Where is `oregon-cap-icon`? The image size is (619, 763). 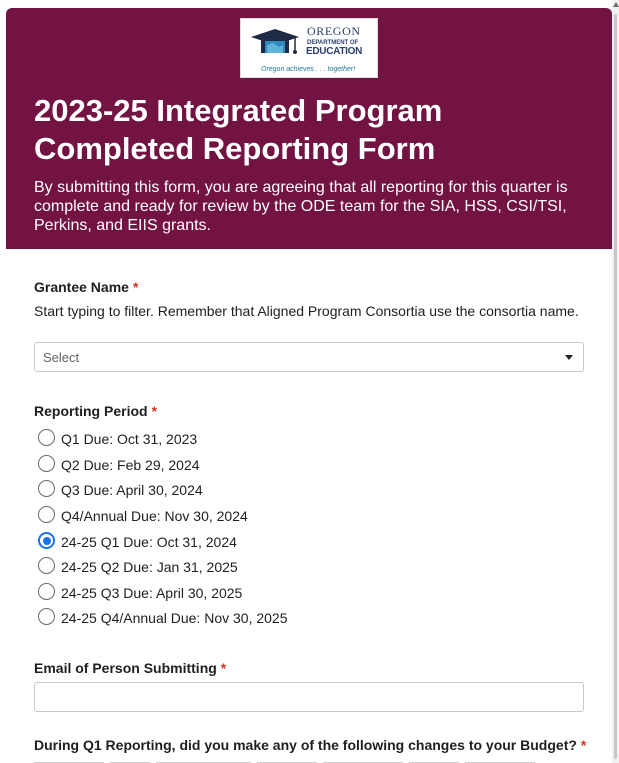 oregon-cap-icon is located at coordinates (275, 41).